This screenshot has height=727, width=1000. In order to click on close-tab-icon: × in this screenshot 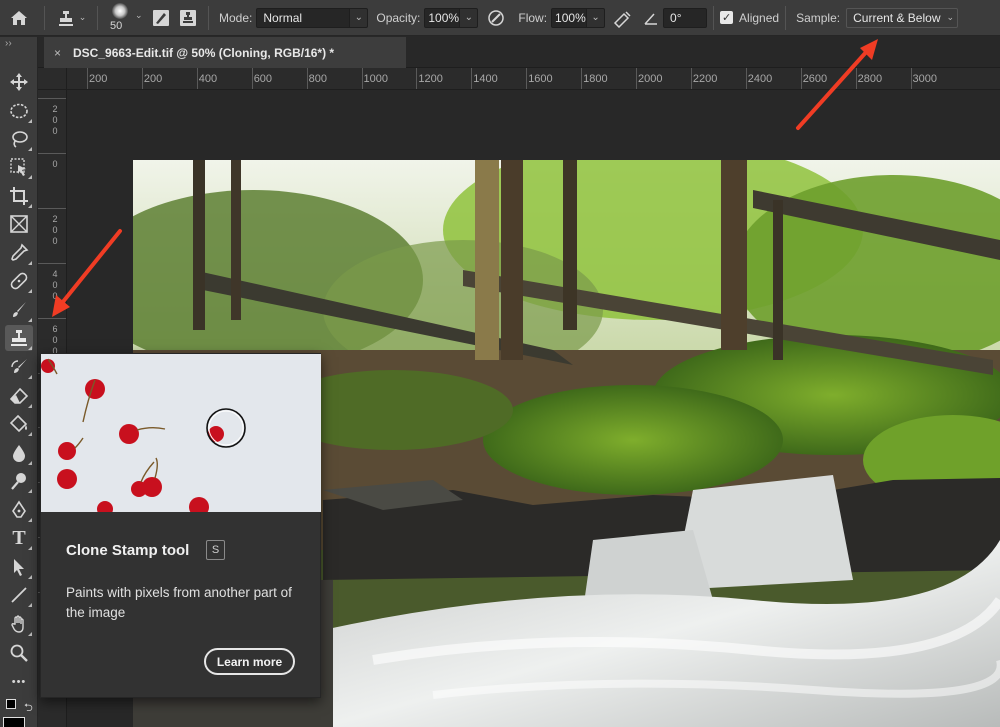, I will do `click(57, 53)`.